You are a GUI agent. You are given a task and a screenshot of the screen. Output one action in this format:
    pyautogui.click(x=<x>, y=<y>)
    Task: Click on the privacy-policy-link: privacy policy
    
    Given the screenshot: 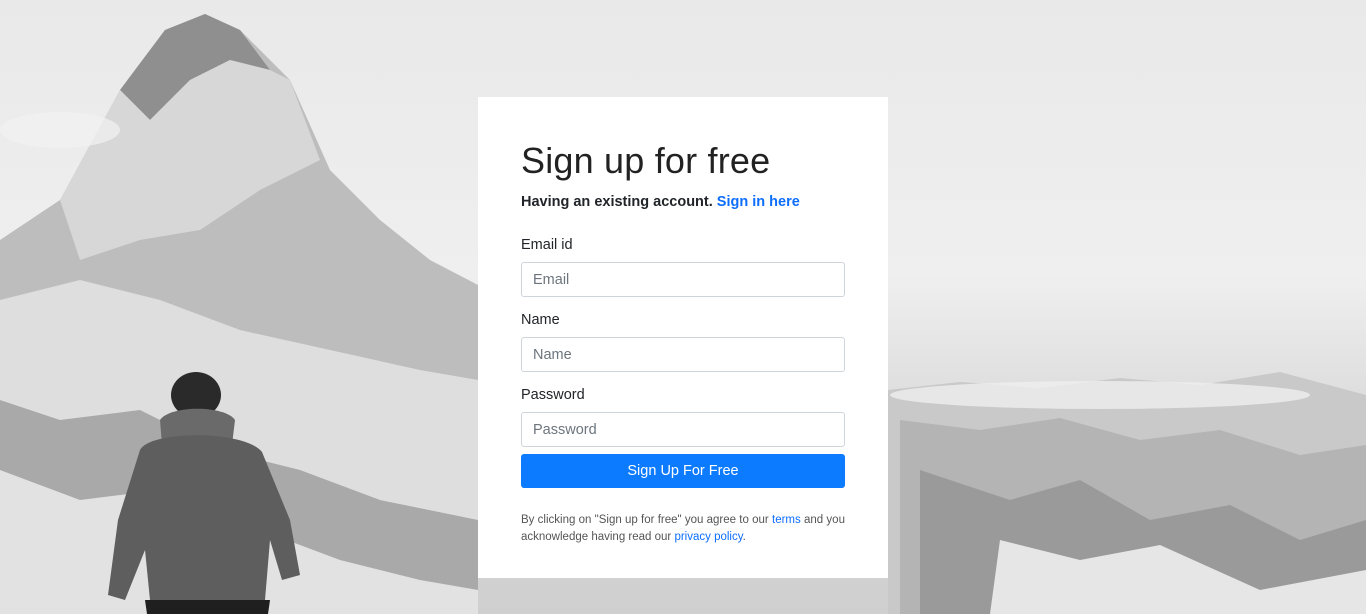 What is the action you would take?
    pyautogui.click(x=708, y=537)
    